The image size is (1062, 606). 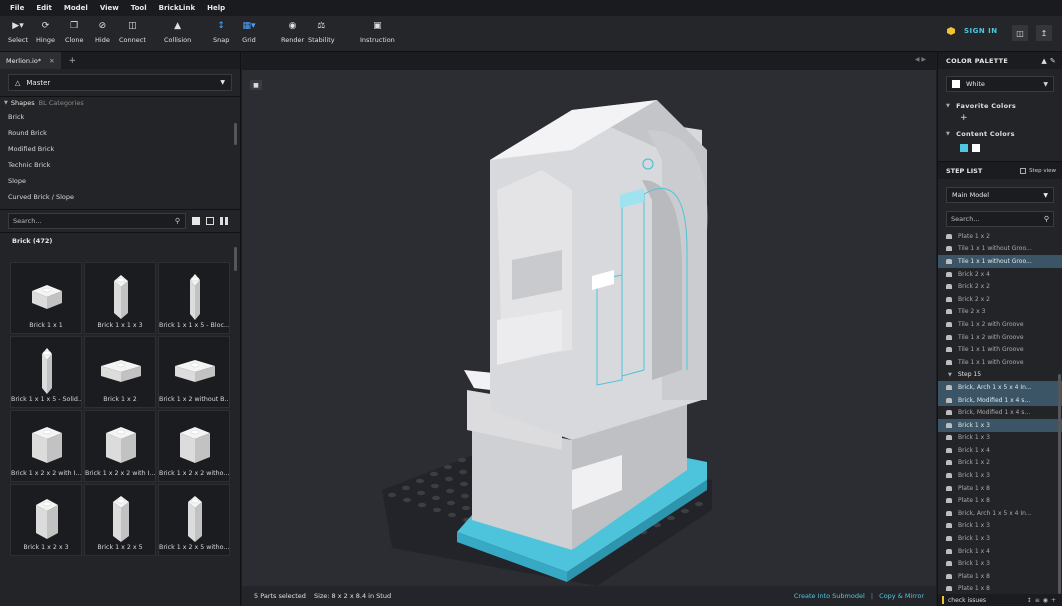 What do you see at coordinates (235, 259) in the screenshot?
I see `shape-grid-scrollbar` at bounding box center [235, 259].